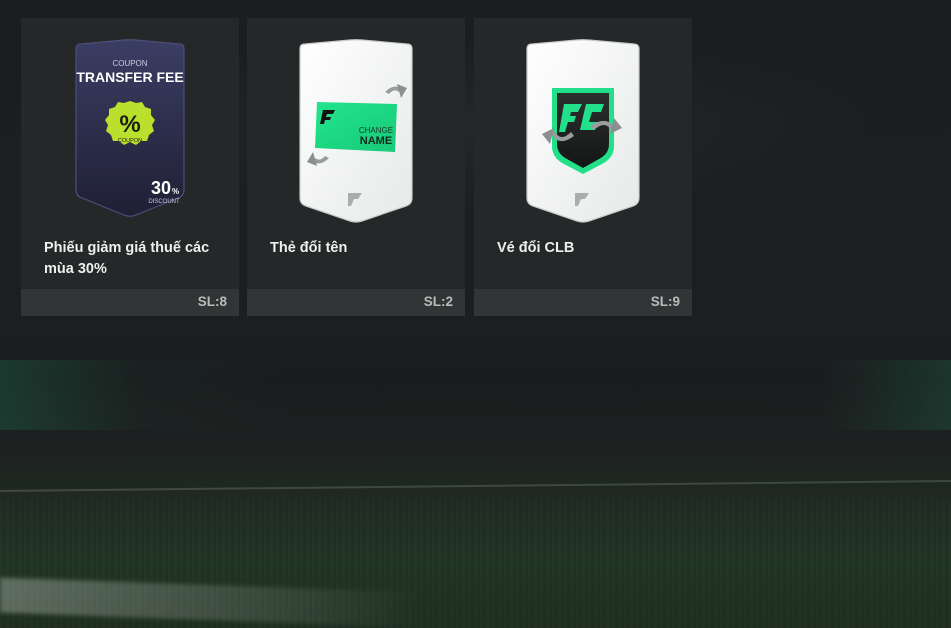 This screenshot has height=628, width=951. I want to click on item-quantity: SL:2, so click(438, 301).